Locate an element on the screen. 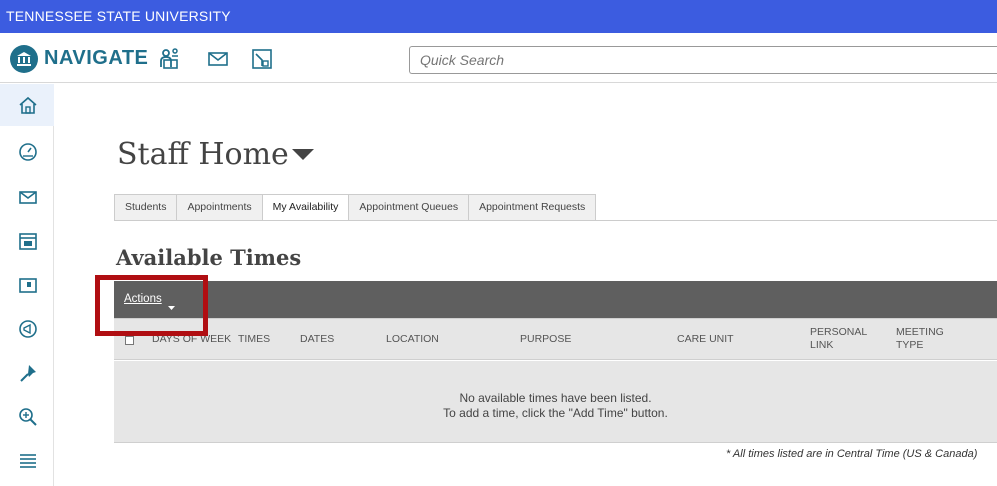  sidebar-item-calendar is located at coordinates (27, 241).